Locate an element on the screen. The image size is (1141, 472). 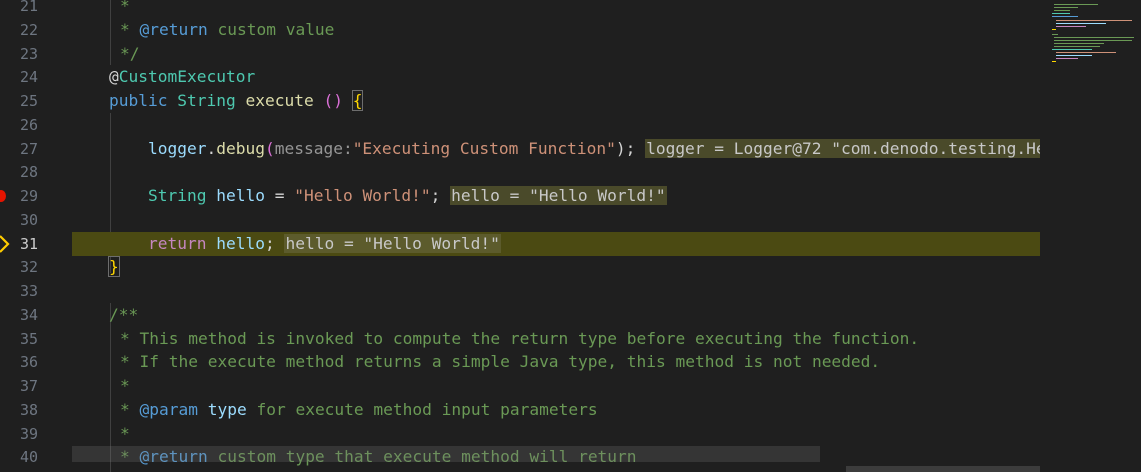
line-number: 37 is located at coordinates (28, 386).